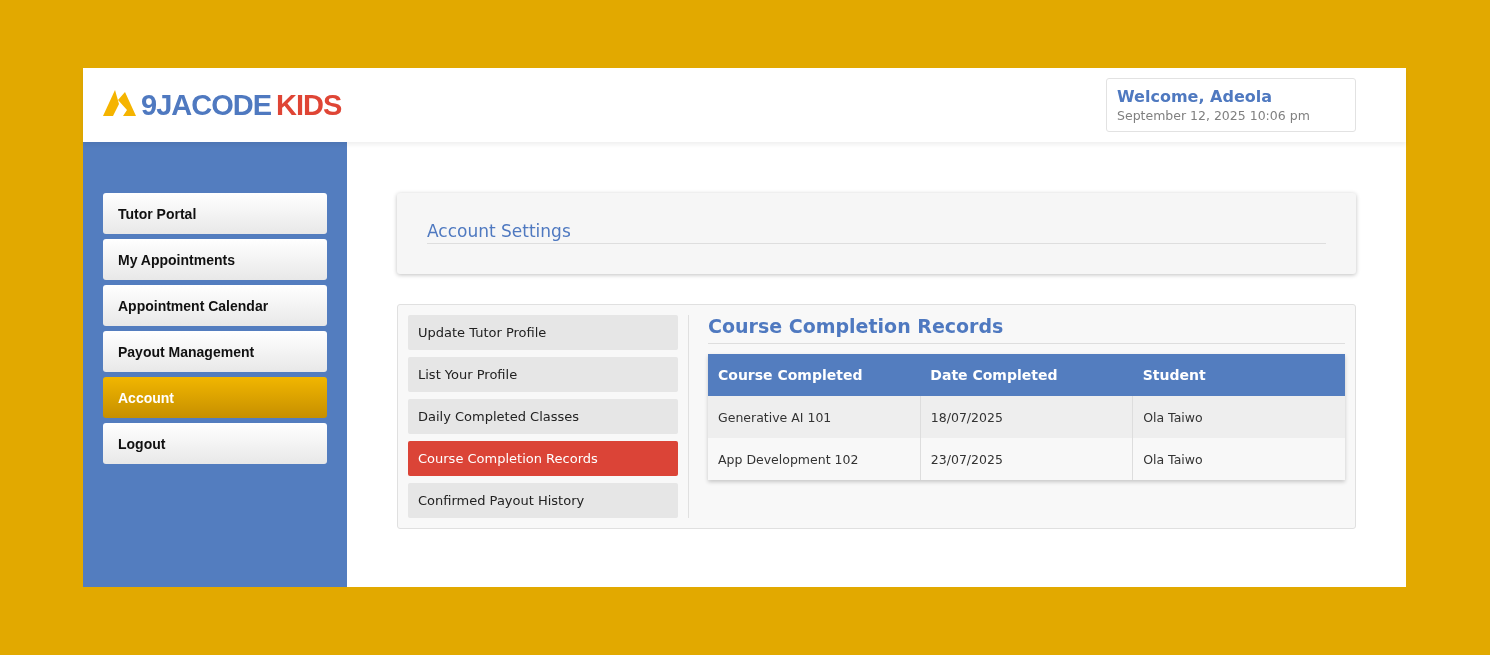 The width and height of the screenshot is (1490, 655). What do you see at coordinates (215, 351) in the screenshot?
I see `sidebar-item: Payout Management` at bounding box center [215, 351].